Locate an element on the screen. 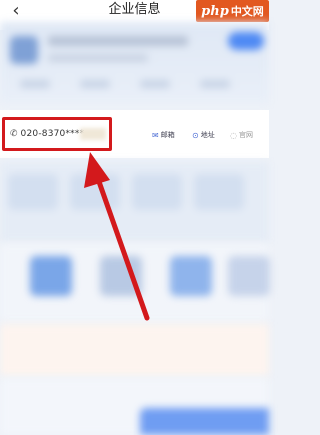  annotation-arrow is located at coordinates (117, 236).